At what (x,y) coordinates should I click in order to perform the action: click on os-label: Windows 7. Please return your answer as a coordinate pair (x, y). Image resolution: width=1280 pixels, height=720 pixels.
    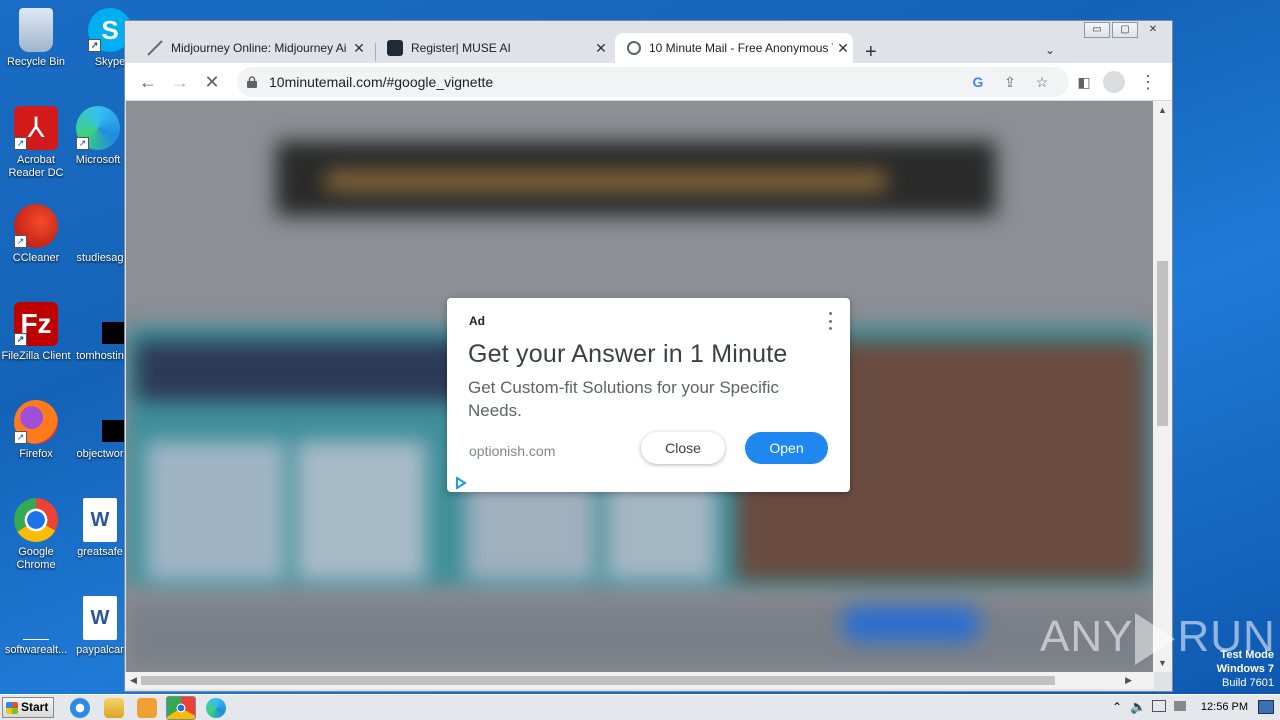
    Looking at the image, I should click on (1245, 669).